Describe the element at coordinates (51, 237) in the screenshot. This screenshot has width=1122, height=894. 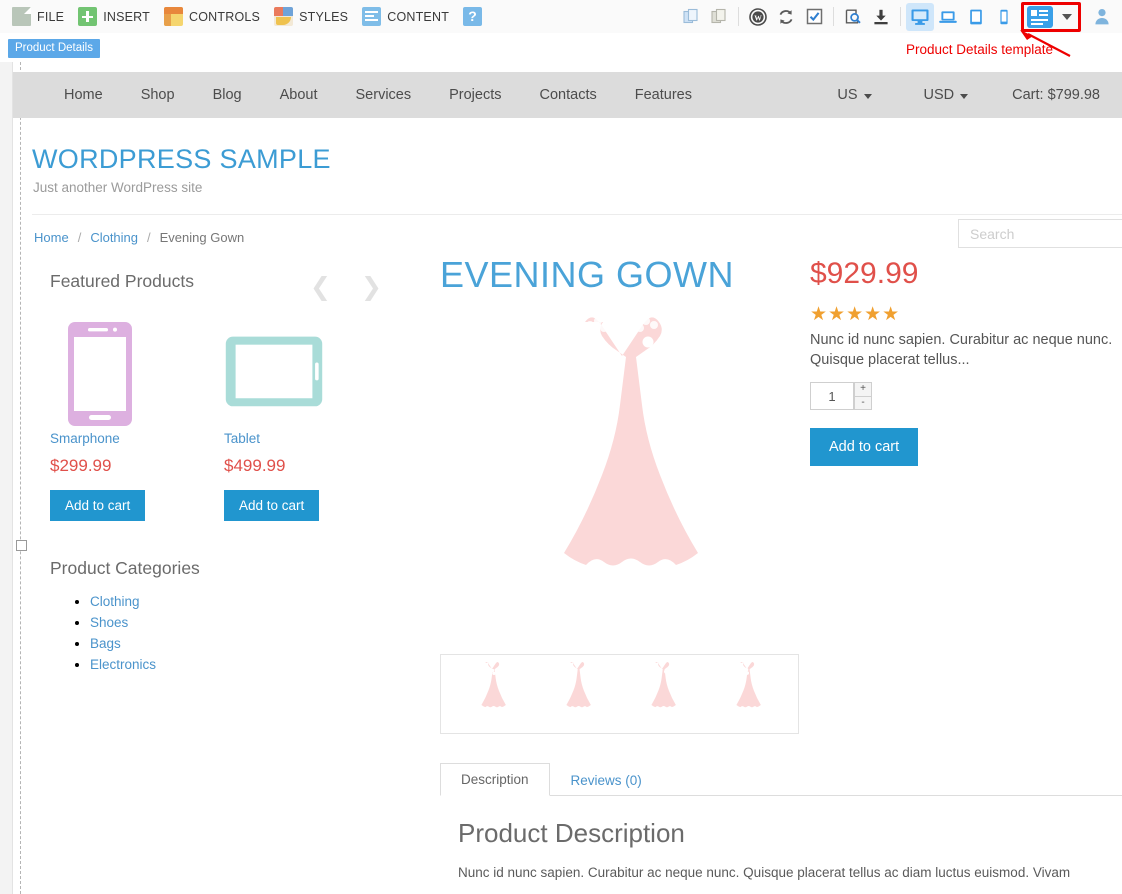
I see `breadcrumb-item-home: Home` at that location.